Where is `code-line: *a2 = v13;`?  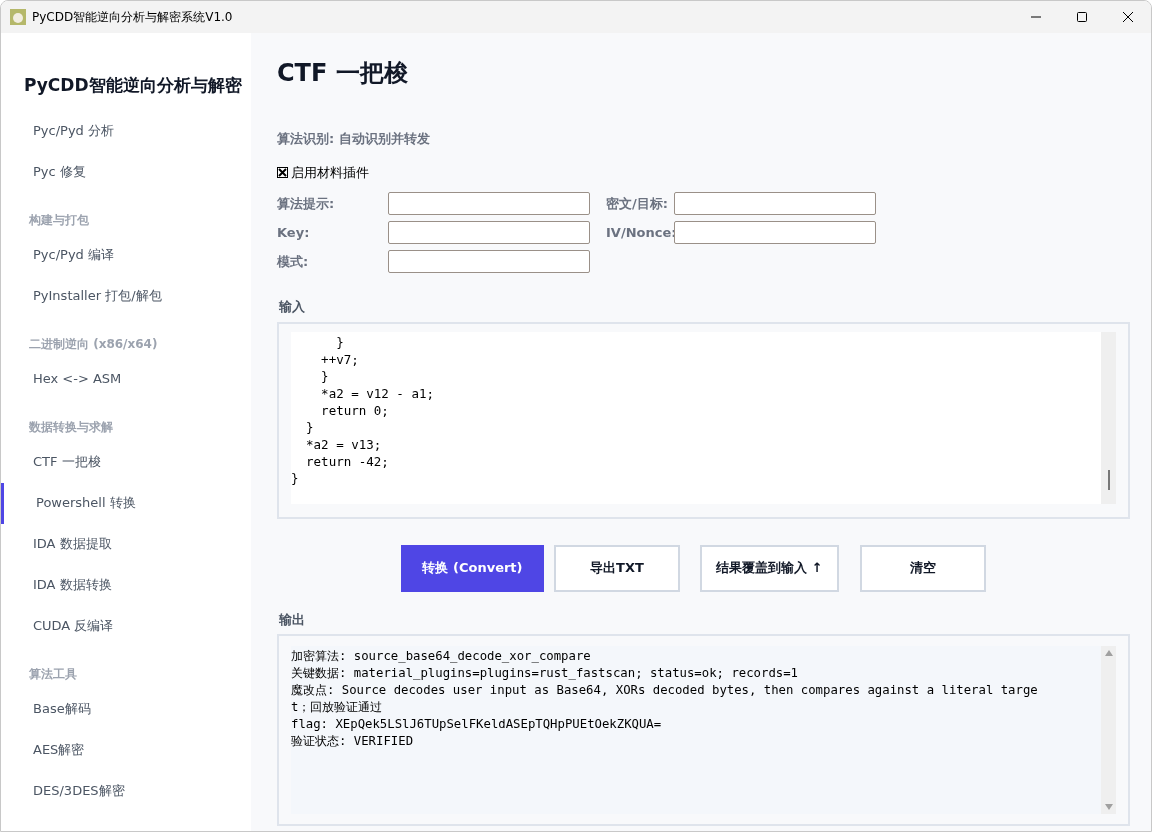
code-line: *a2 = v13; is located at coordinates (344, 444).